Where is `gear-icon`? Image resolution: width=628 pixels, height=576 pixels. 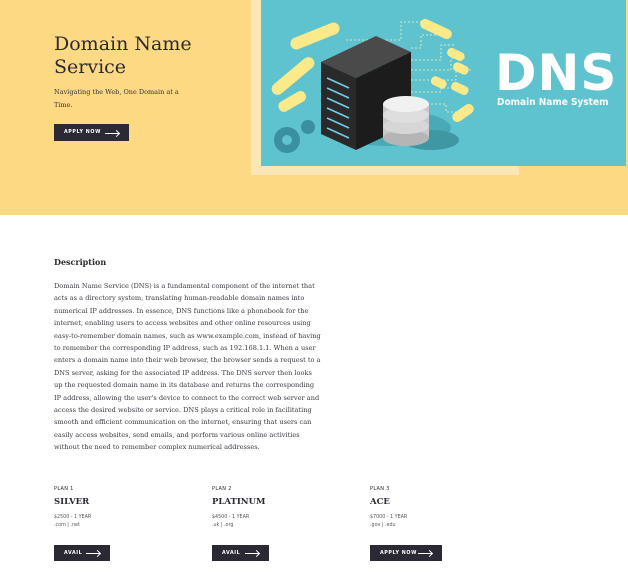 gear-icon is located at coordinates (294, 136).